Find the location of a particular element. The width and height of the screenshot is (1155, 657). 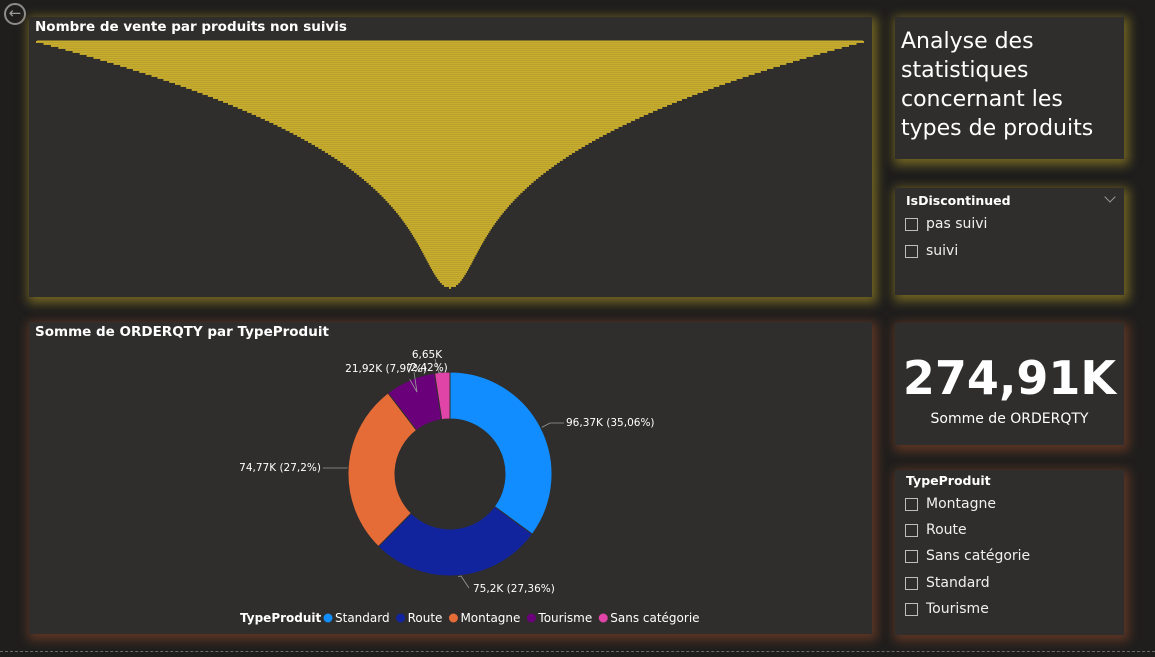

arrow-left-icon: ← is located at coordinates (15, 13).